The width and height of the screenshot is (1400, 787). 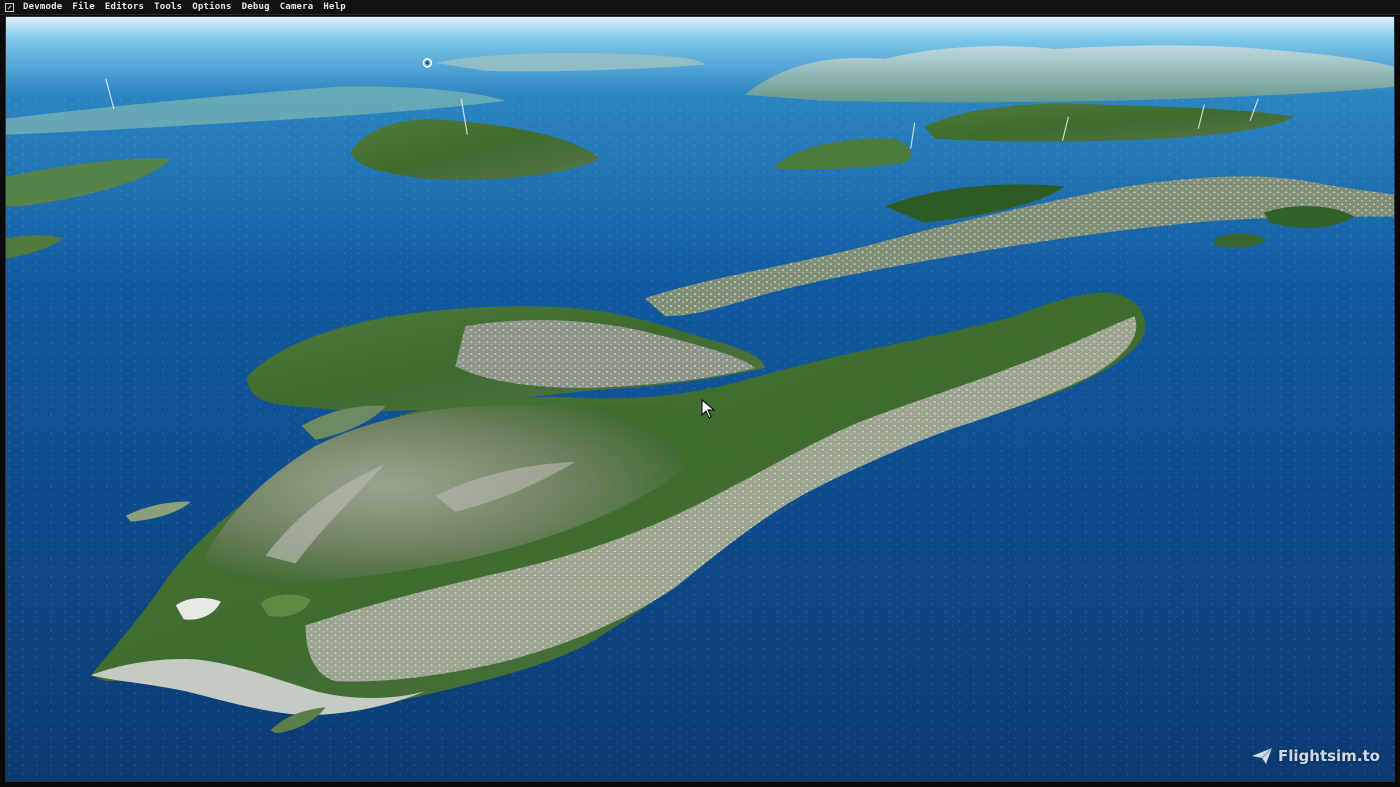 What do you see at coordinates (42, 7) in the screenshot?
I see `menu-devmode: Devmode` at bounding box center [42, 7].